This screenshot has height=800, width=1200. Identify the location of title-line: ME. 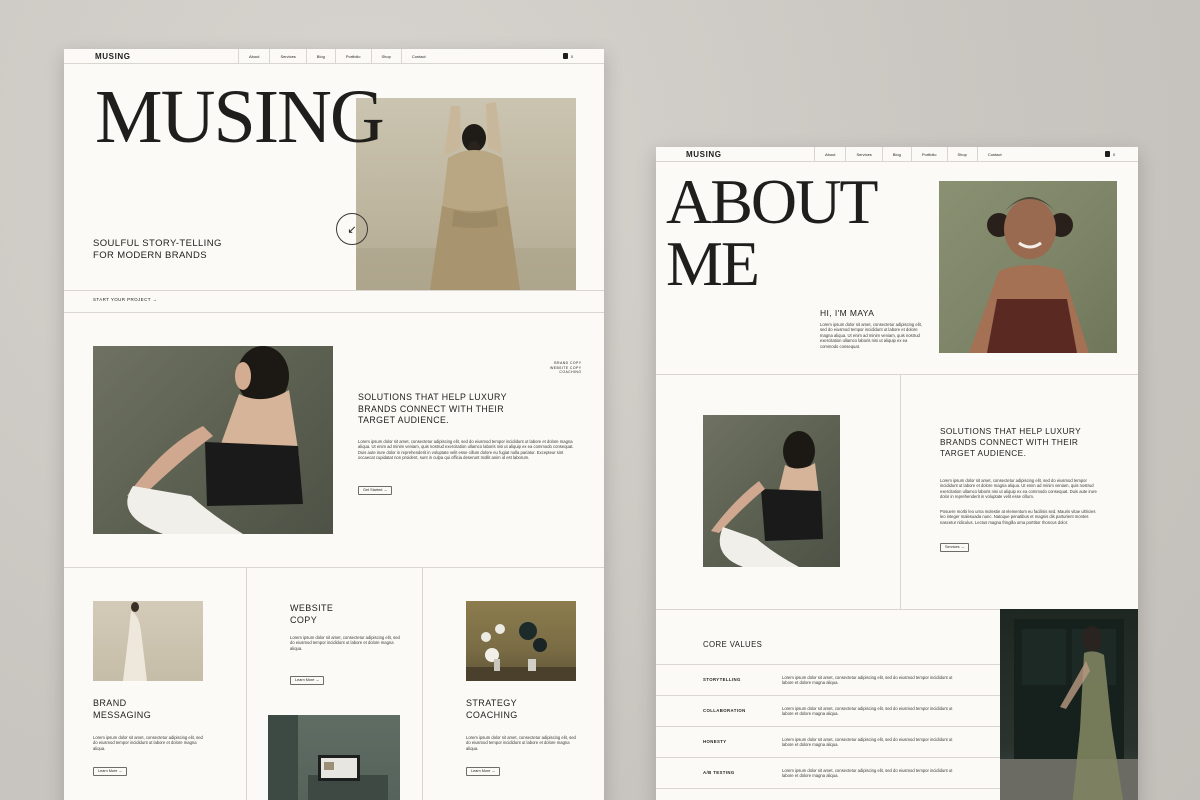
(713, 263).